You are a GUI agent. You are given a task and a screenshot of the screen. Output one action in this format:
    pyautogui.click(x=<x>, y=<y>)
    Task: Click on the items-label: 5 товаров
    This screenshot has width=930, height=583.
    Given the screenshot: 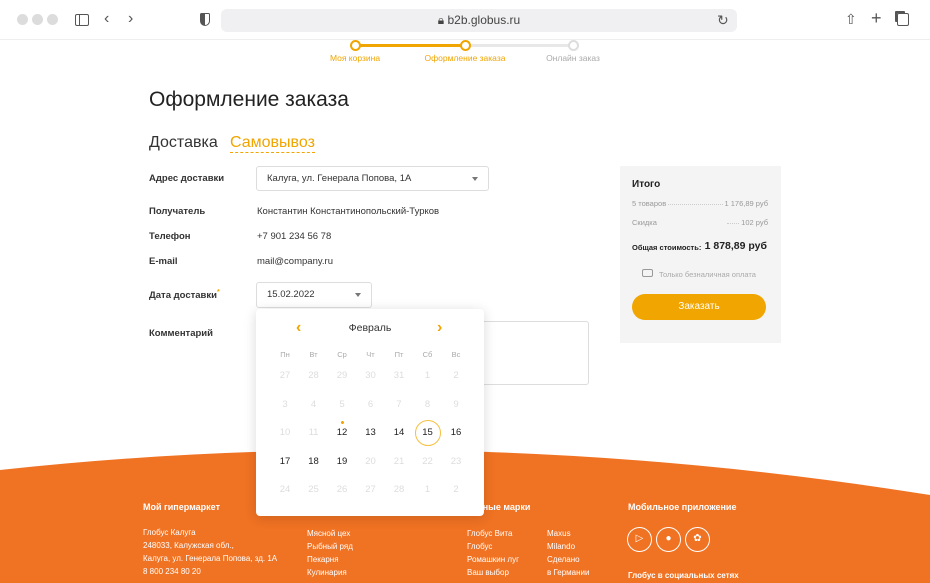 What is the action you would take?
    pyautogui.click(x=649, y=203)
    